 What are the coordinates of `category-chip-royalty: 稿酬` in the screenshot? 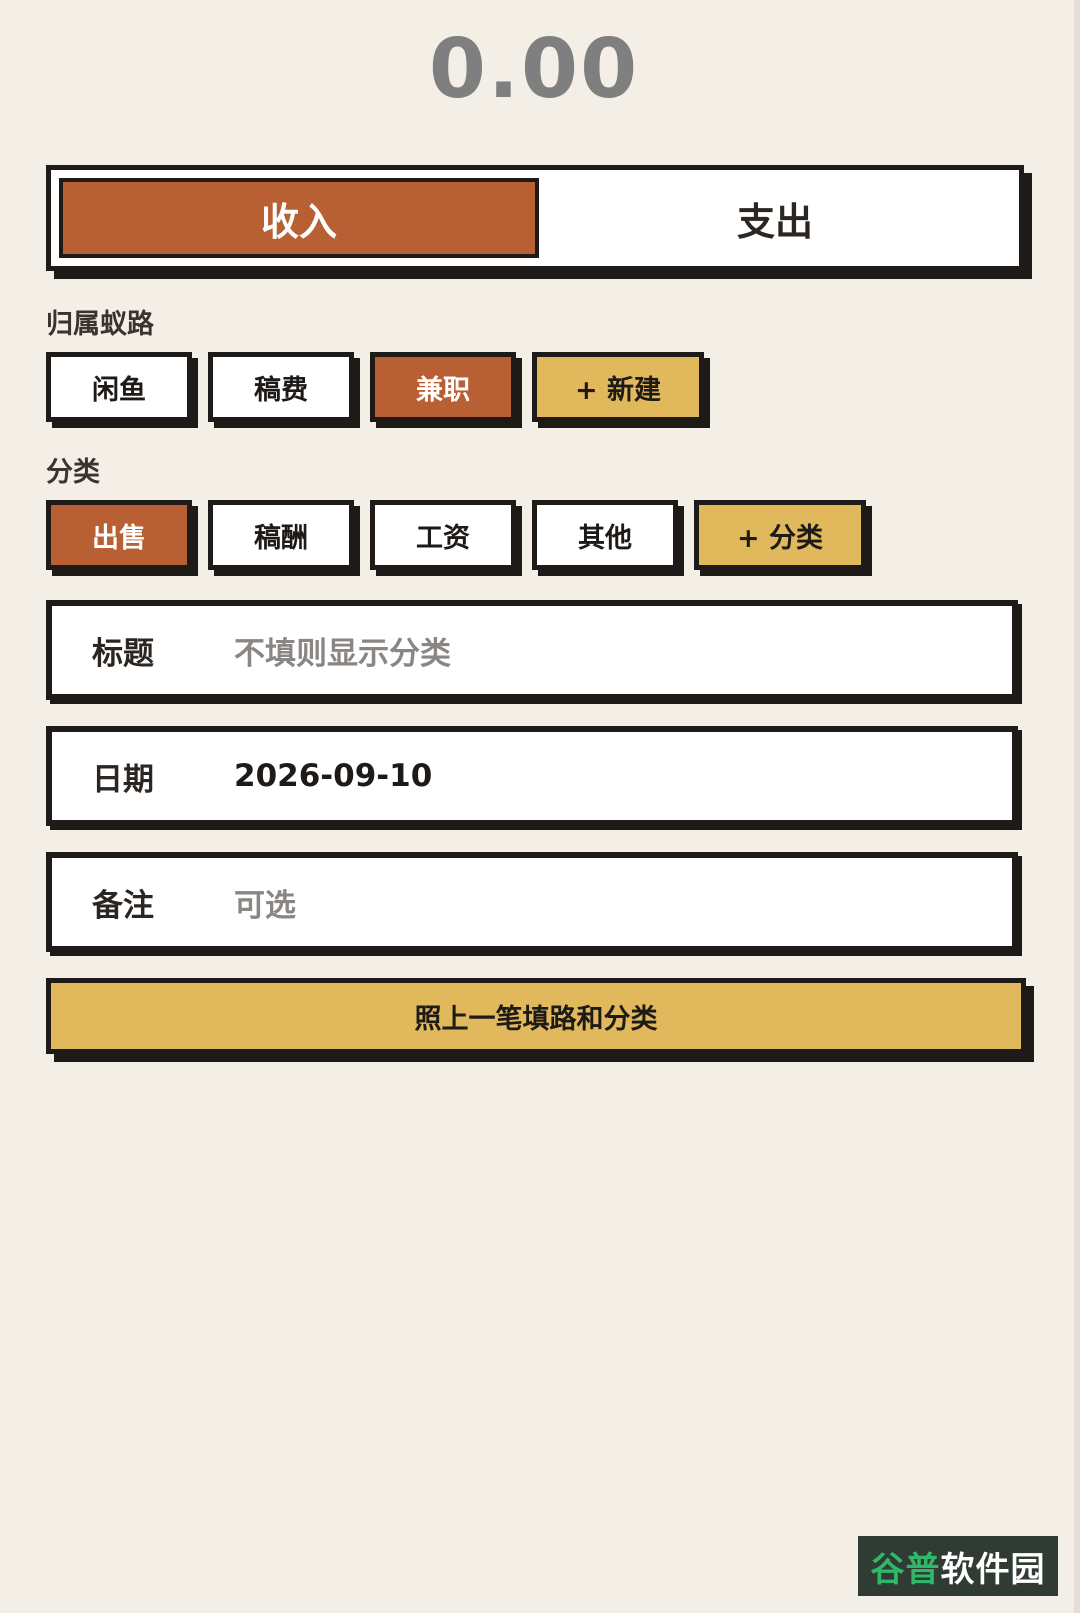 It's located at (281, 535).